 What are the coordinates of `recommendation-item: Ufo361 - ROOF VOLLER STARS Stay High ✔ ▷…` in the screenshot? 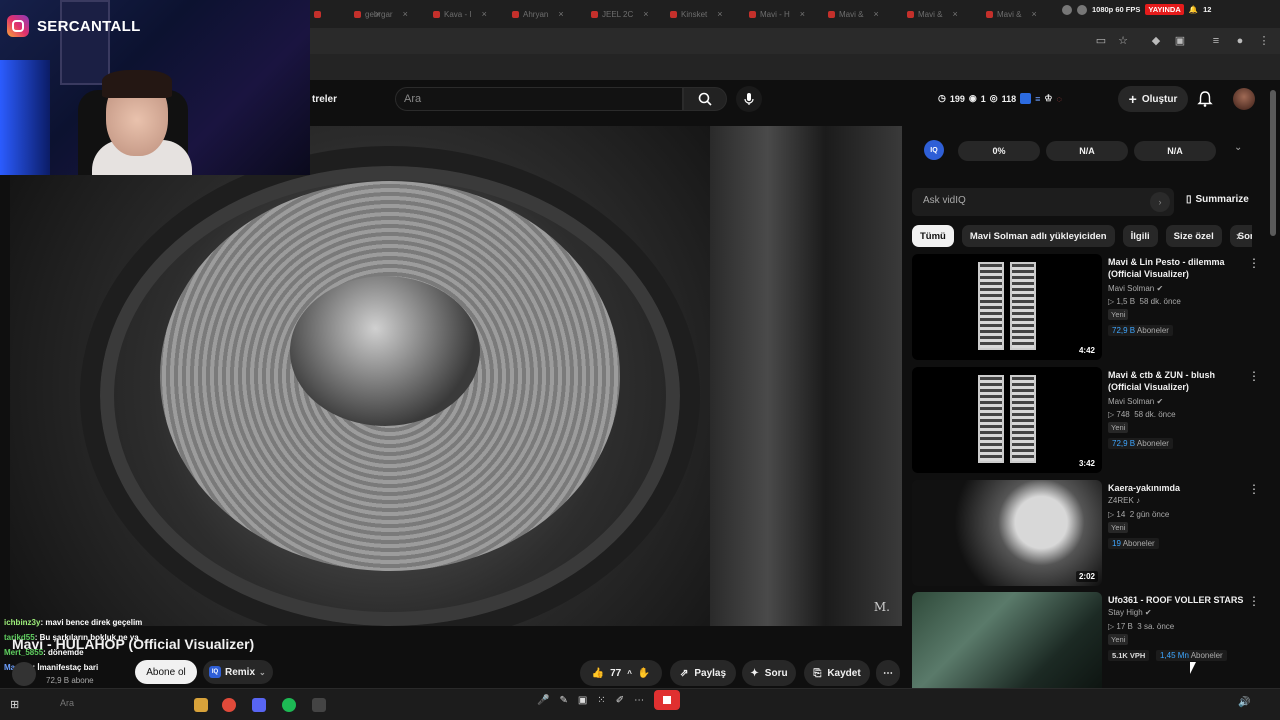 It's located at (1089, 640).